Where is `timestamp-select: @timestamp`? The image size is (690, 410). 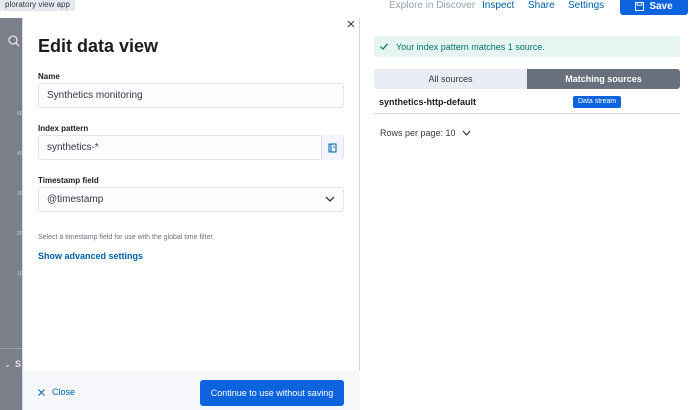
timestamp-select: @timestamp is located at coordinates (191, 199).